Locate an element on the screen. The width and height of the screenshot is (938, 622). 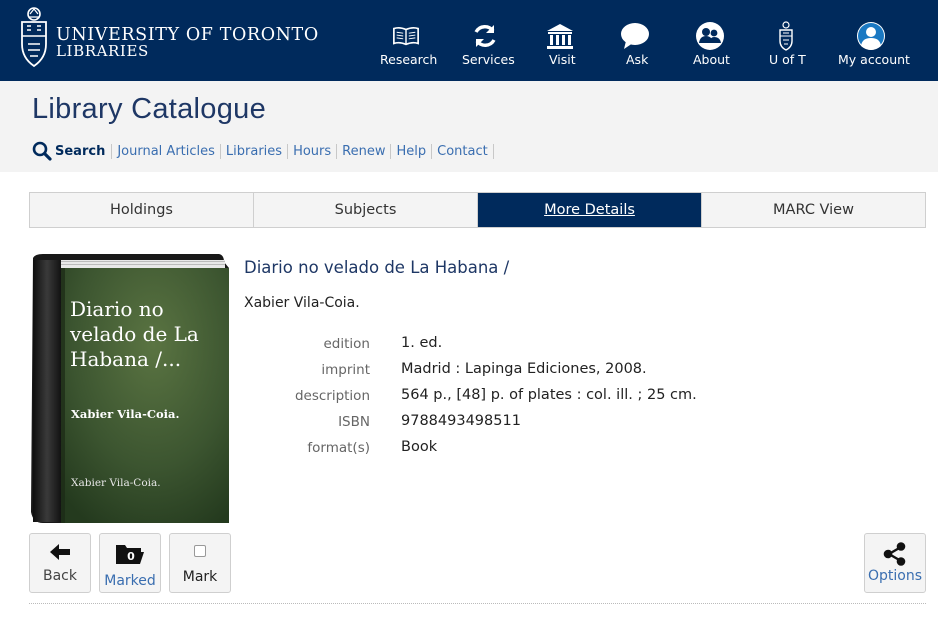
speech-bubble-icon is located at coordinates (635, 36).